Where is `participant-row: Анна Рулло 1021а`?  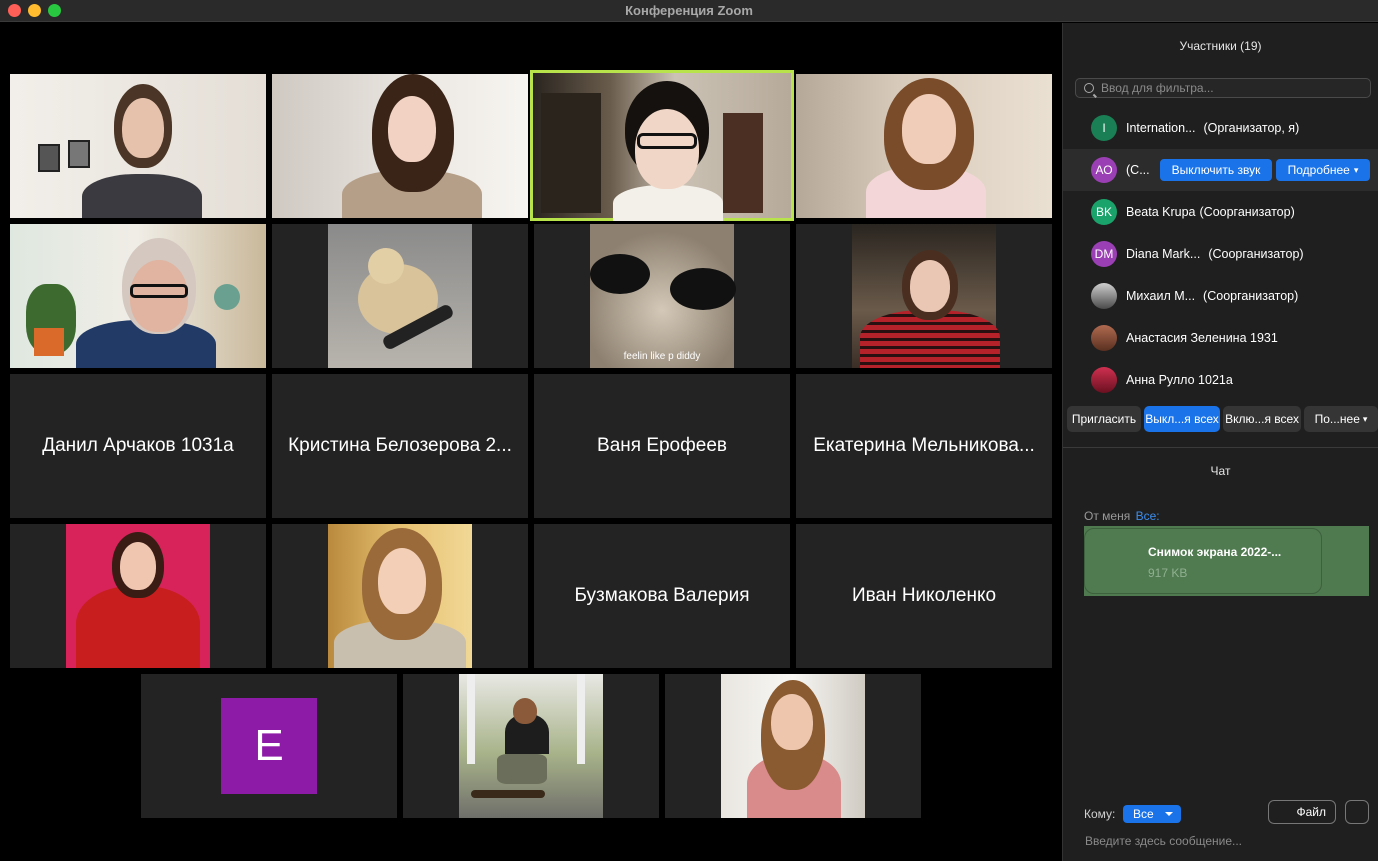
participant-row: Анна Рулло 1021а is located at coordinates (1220, 378).